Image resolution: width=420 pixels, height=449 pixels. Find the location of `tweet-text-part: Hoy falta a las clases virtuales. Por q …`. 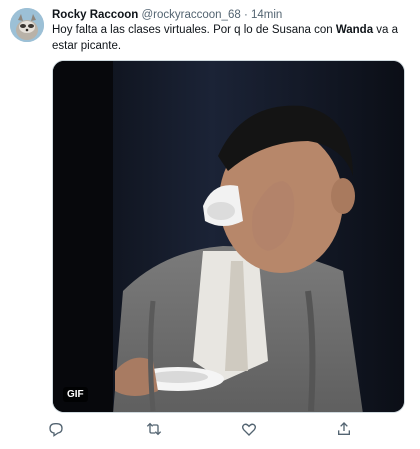

tweet-text-part: Hoy falta a las clases virtuales. Por q … is located at coordinates (194, 30).